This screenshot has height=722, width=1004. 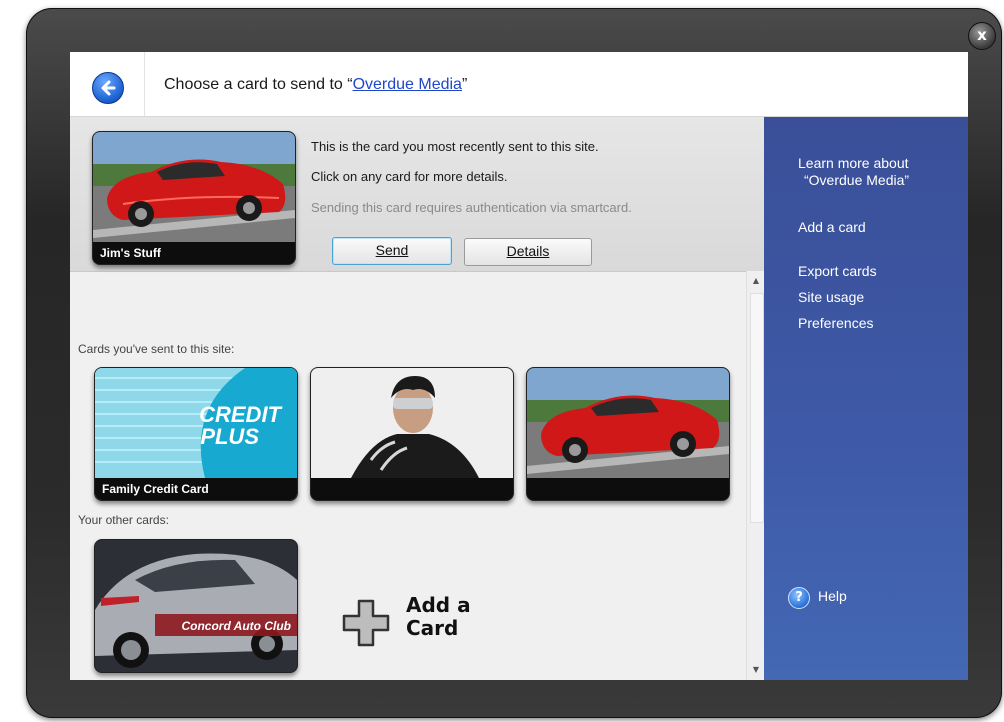 I want to click on title-prefix: Choose a card to send to “, so click(x=258, y=84).